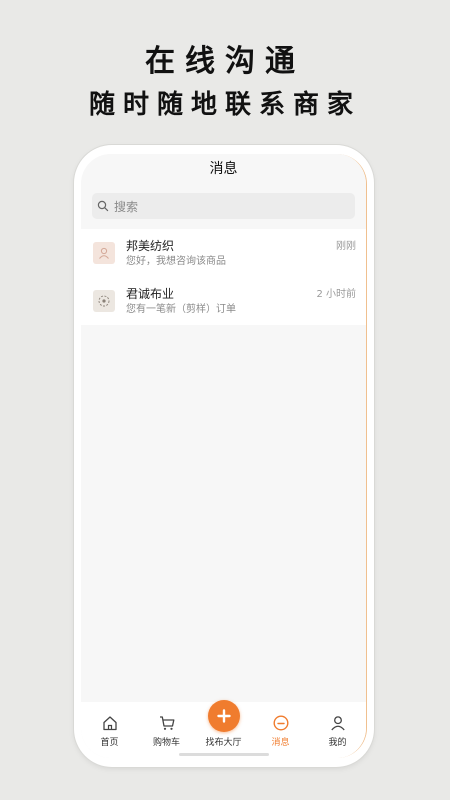  What do you see at coordinates (336, 294) in the screenshot?
I see `conversation-time: 2 小时前` at bounding box center [336, 294].